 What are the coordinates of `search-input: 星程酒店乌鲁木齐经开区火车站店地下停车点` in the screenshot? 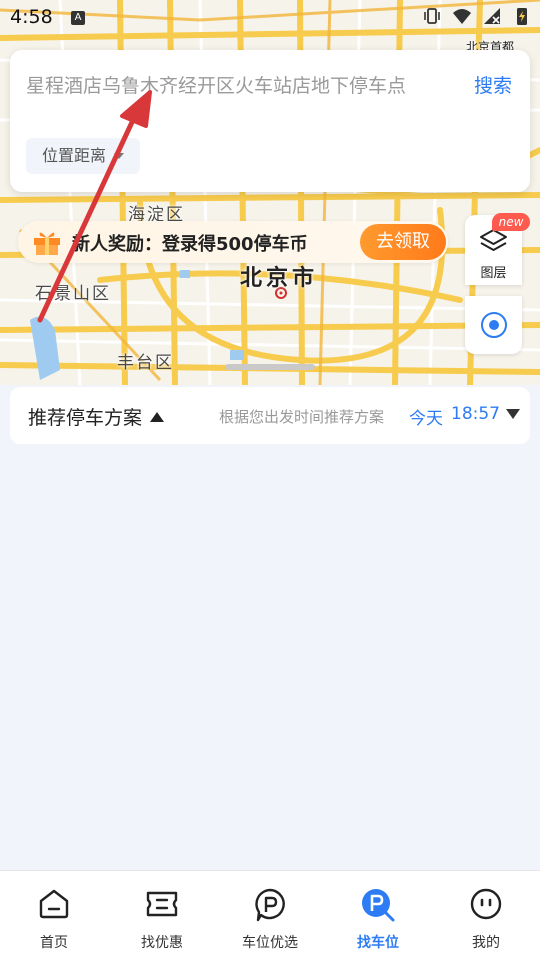 It's located at (216, 84).